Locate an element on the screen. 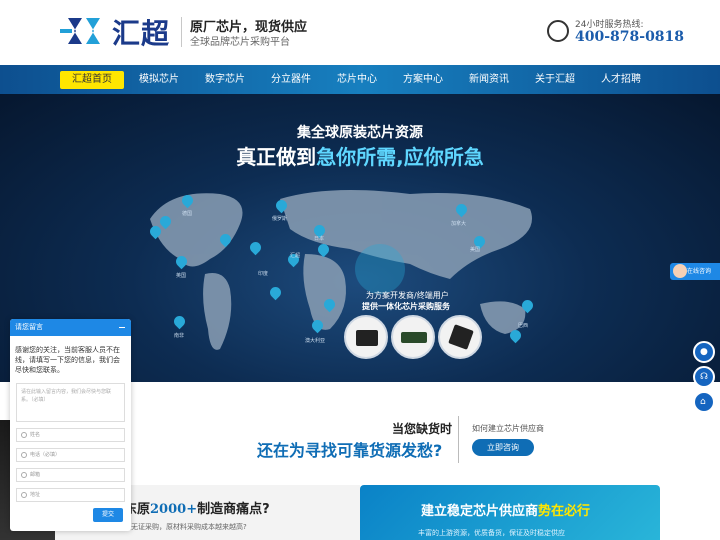  pain-point-title: 东原2000+制造商痛点? is located at coordinates (197, 507).